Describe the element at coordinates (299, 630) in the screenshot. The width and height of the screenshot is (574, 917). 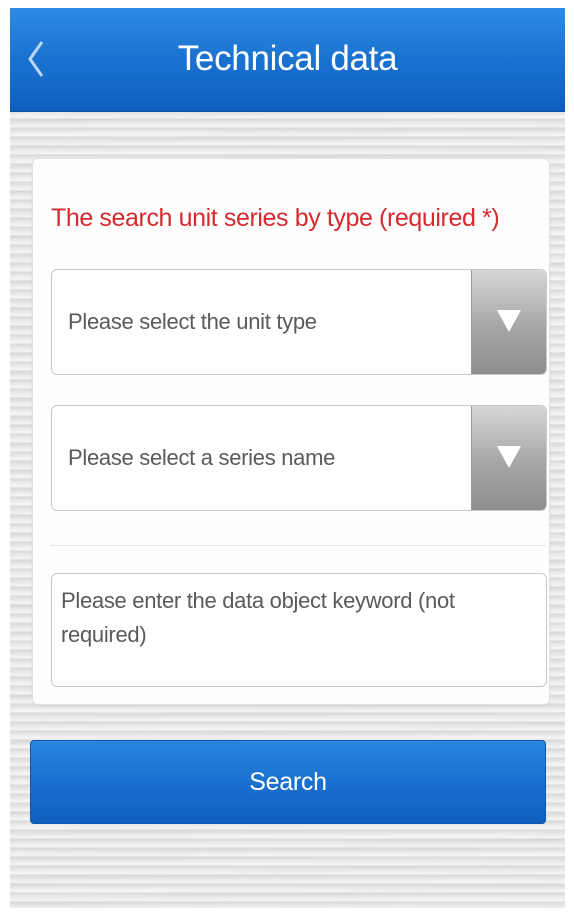
I see `keyword-input` at that location.